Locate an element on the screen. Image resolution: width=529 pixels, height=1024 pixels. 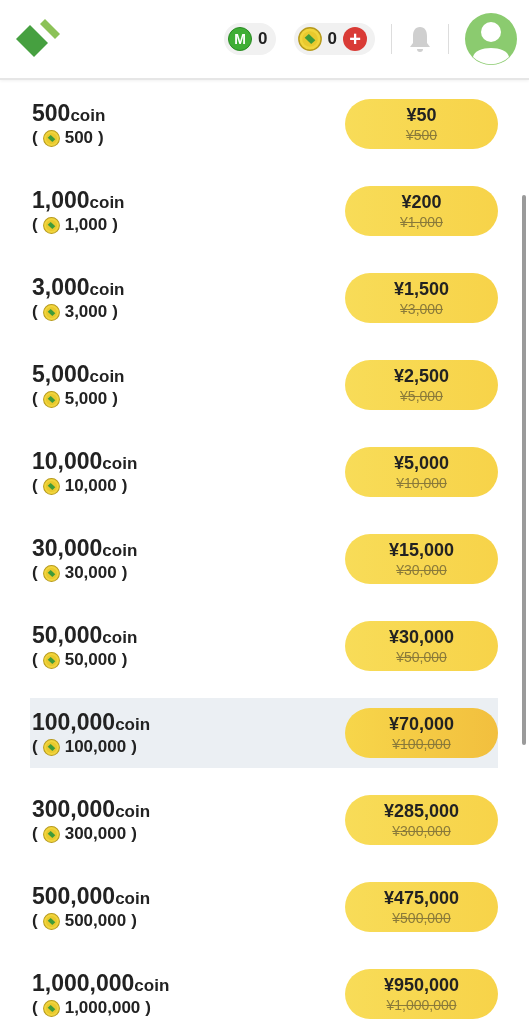
coin-amount: 1,000 is located at coordinates (61, 200).